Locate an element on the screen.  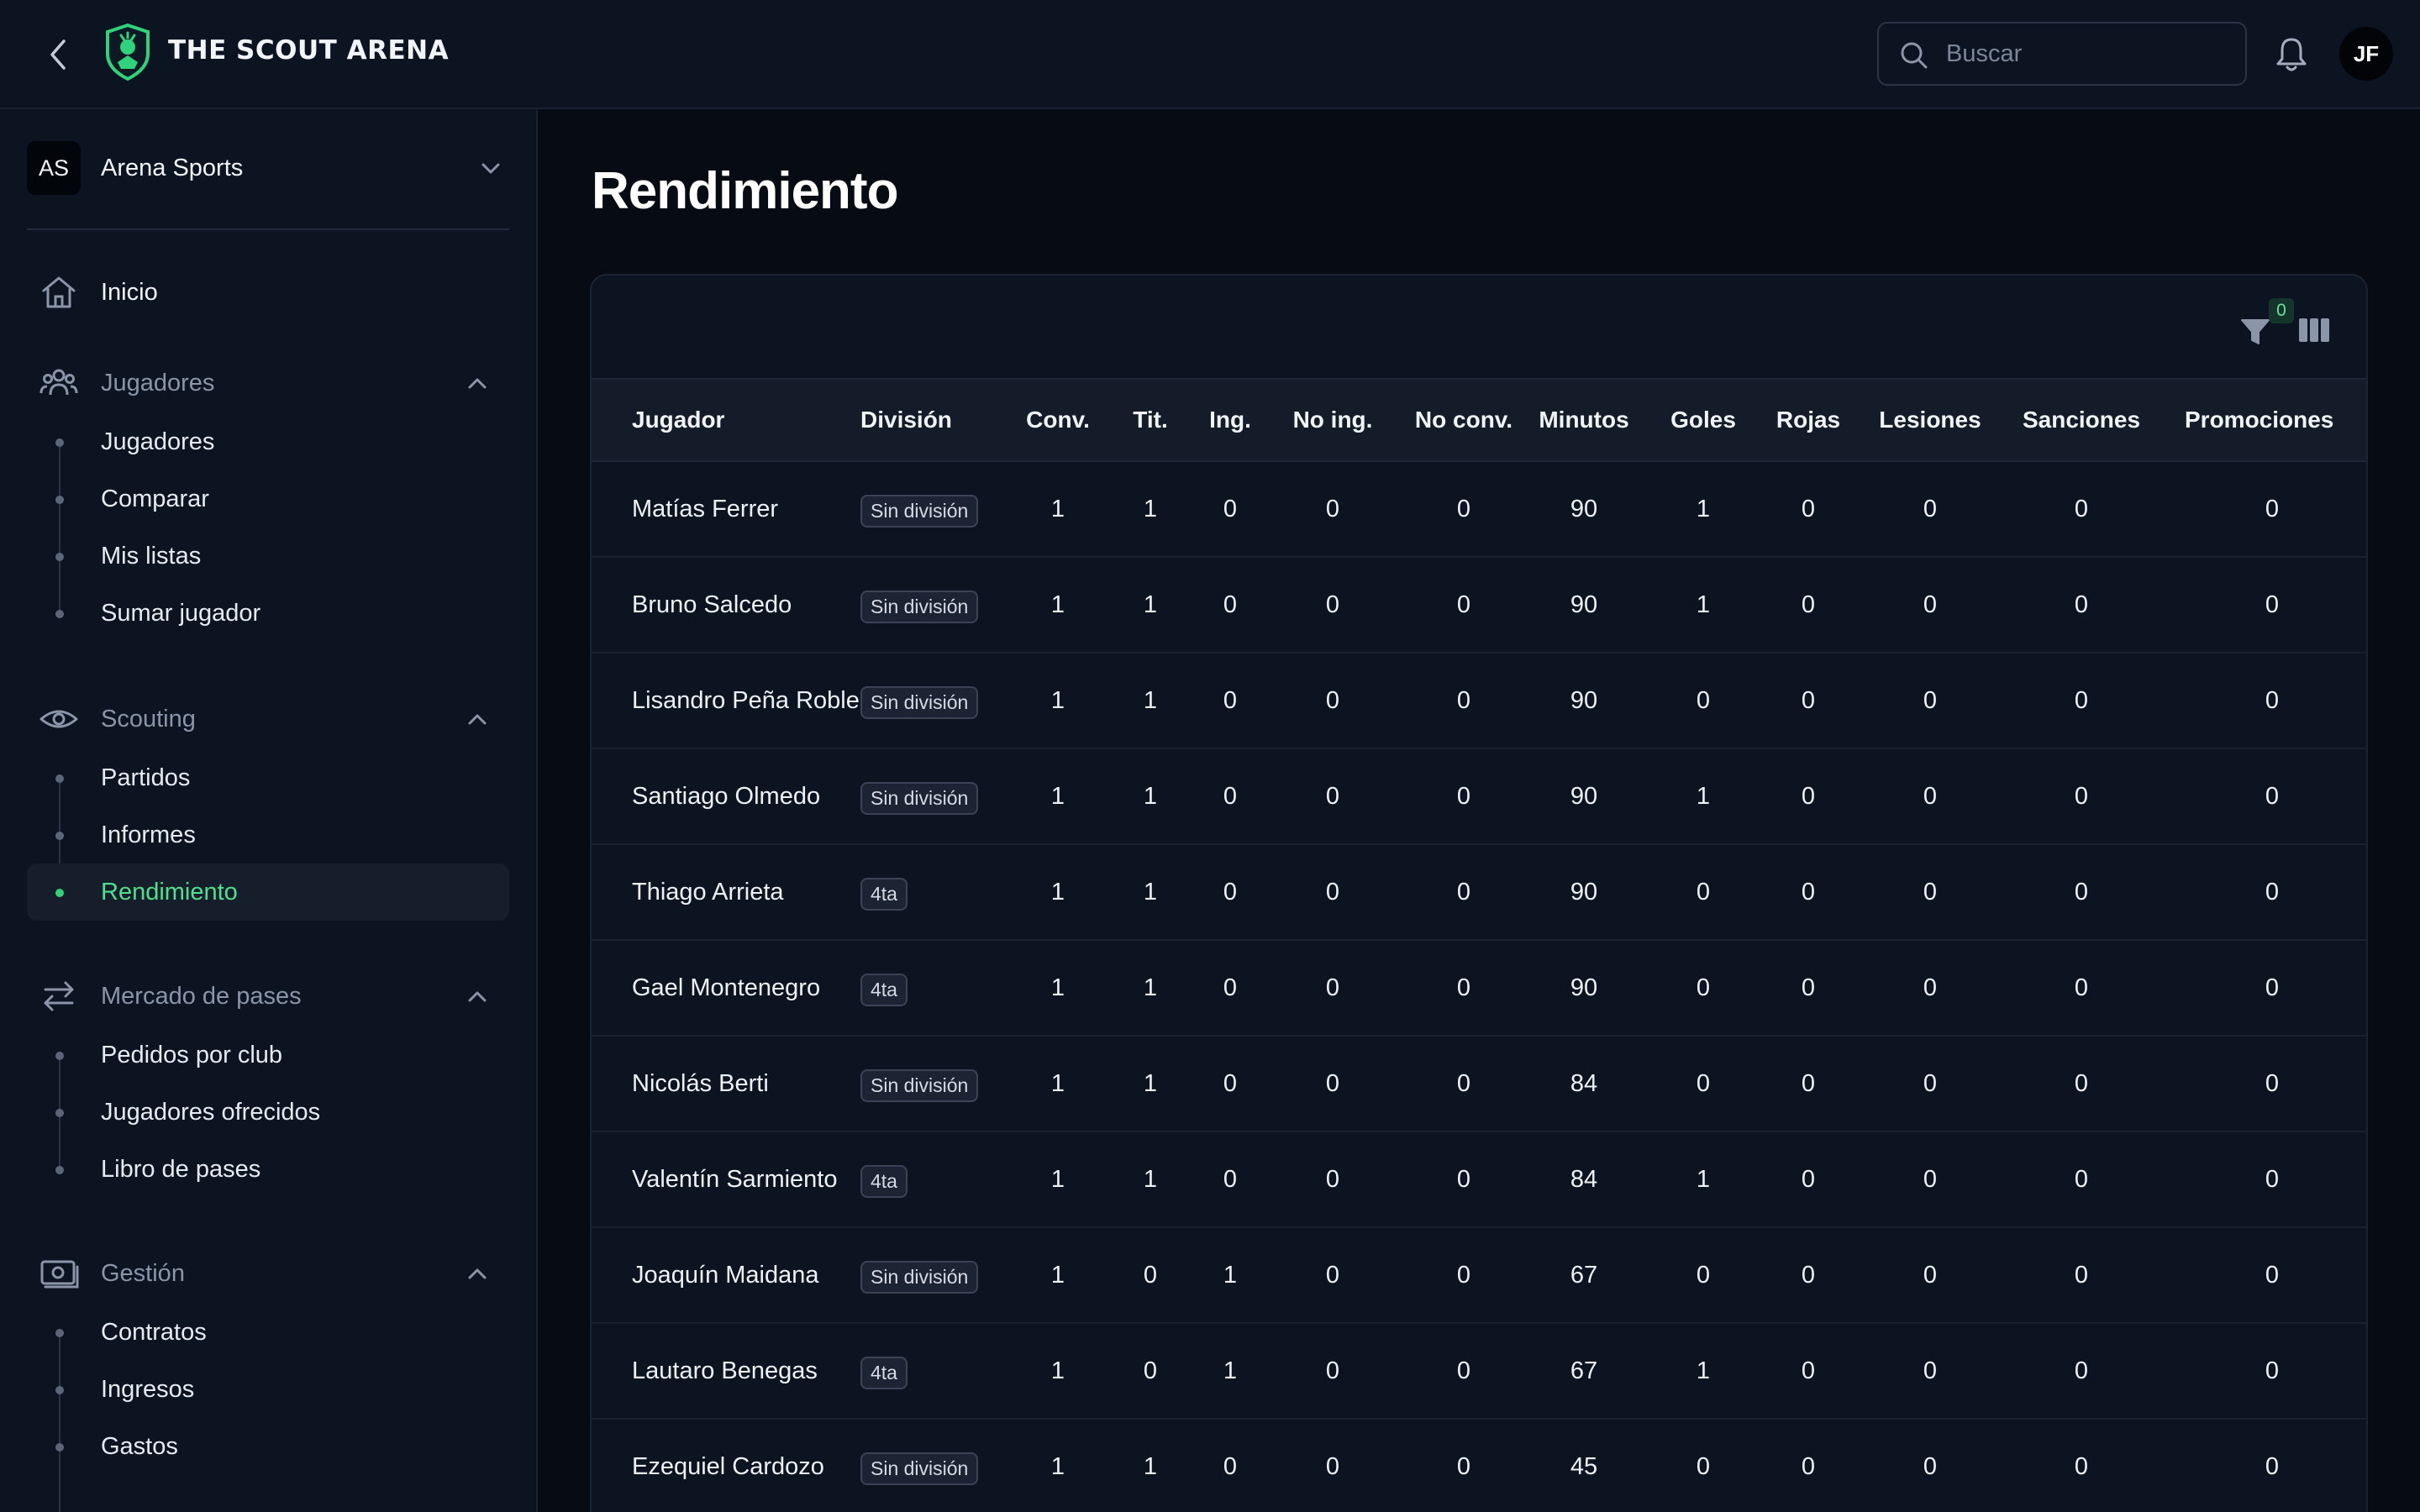
column-header-ing: Ing. is located at coordinates (1230, 420).